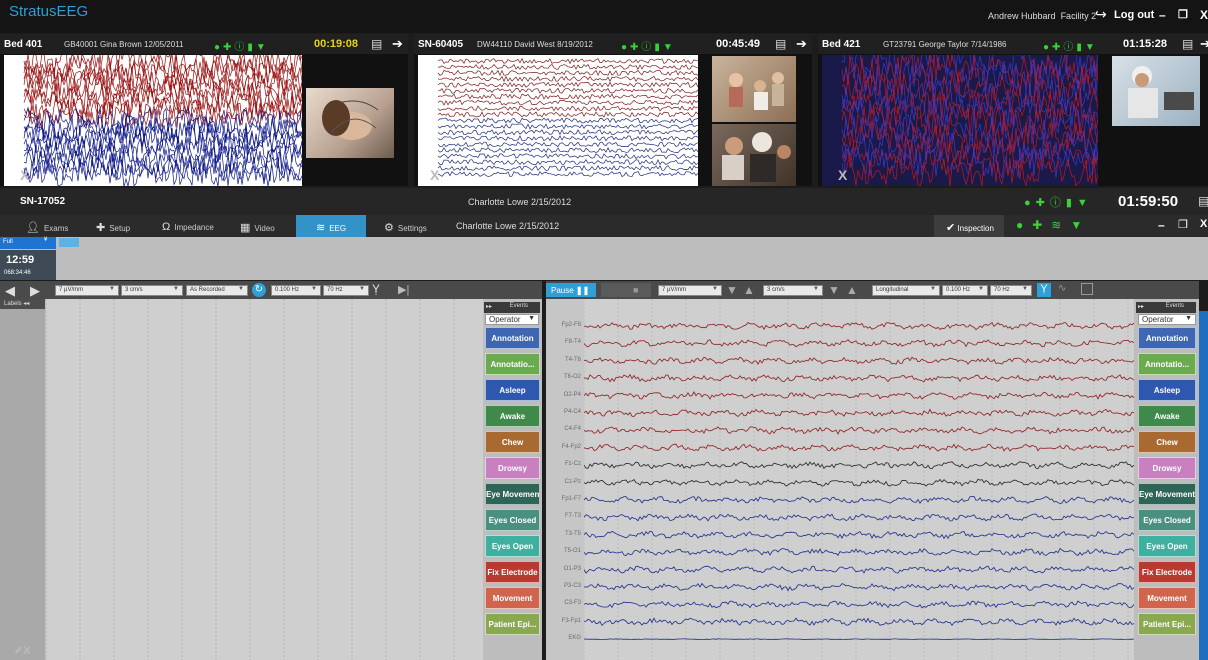  I want to click on next-page-icon: ▶, so click(35, 291).